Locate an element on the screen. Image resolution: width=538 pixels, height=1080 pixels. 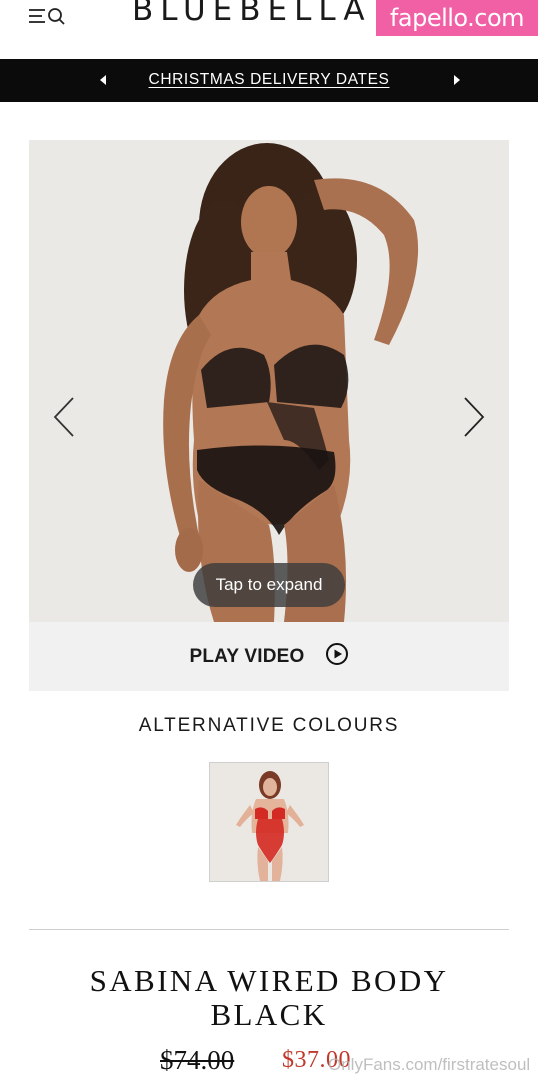
product-title: SABINA WIRED BODY BLACK is located at coordinates (269, 997).